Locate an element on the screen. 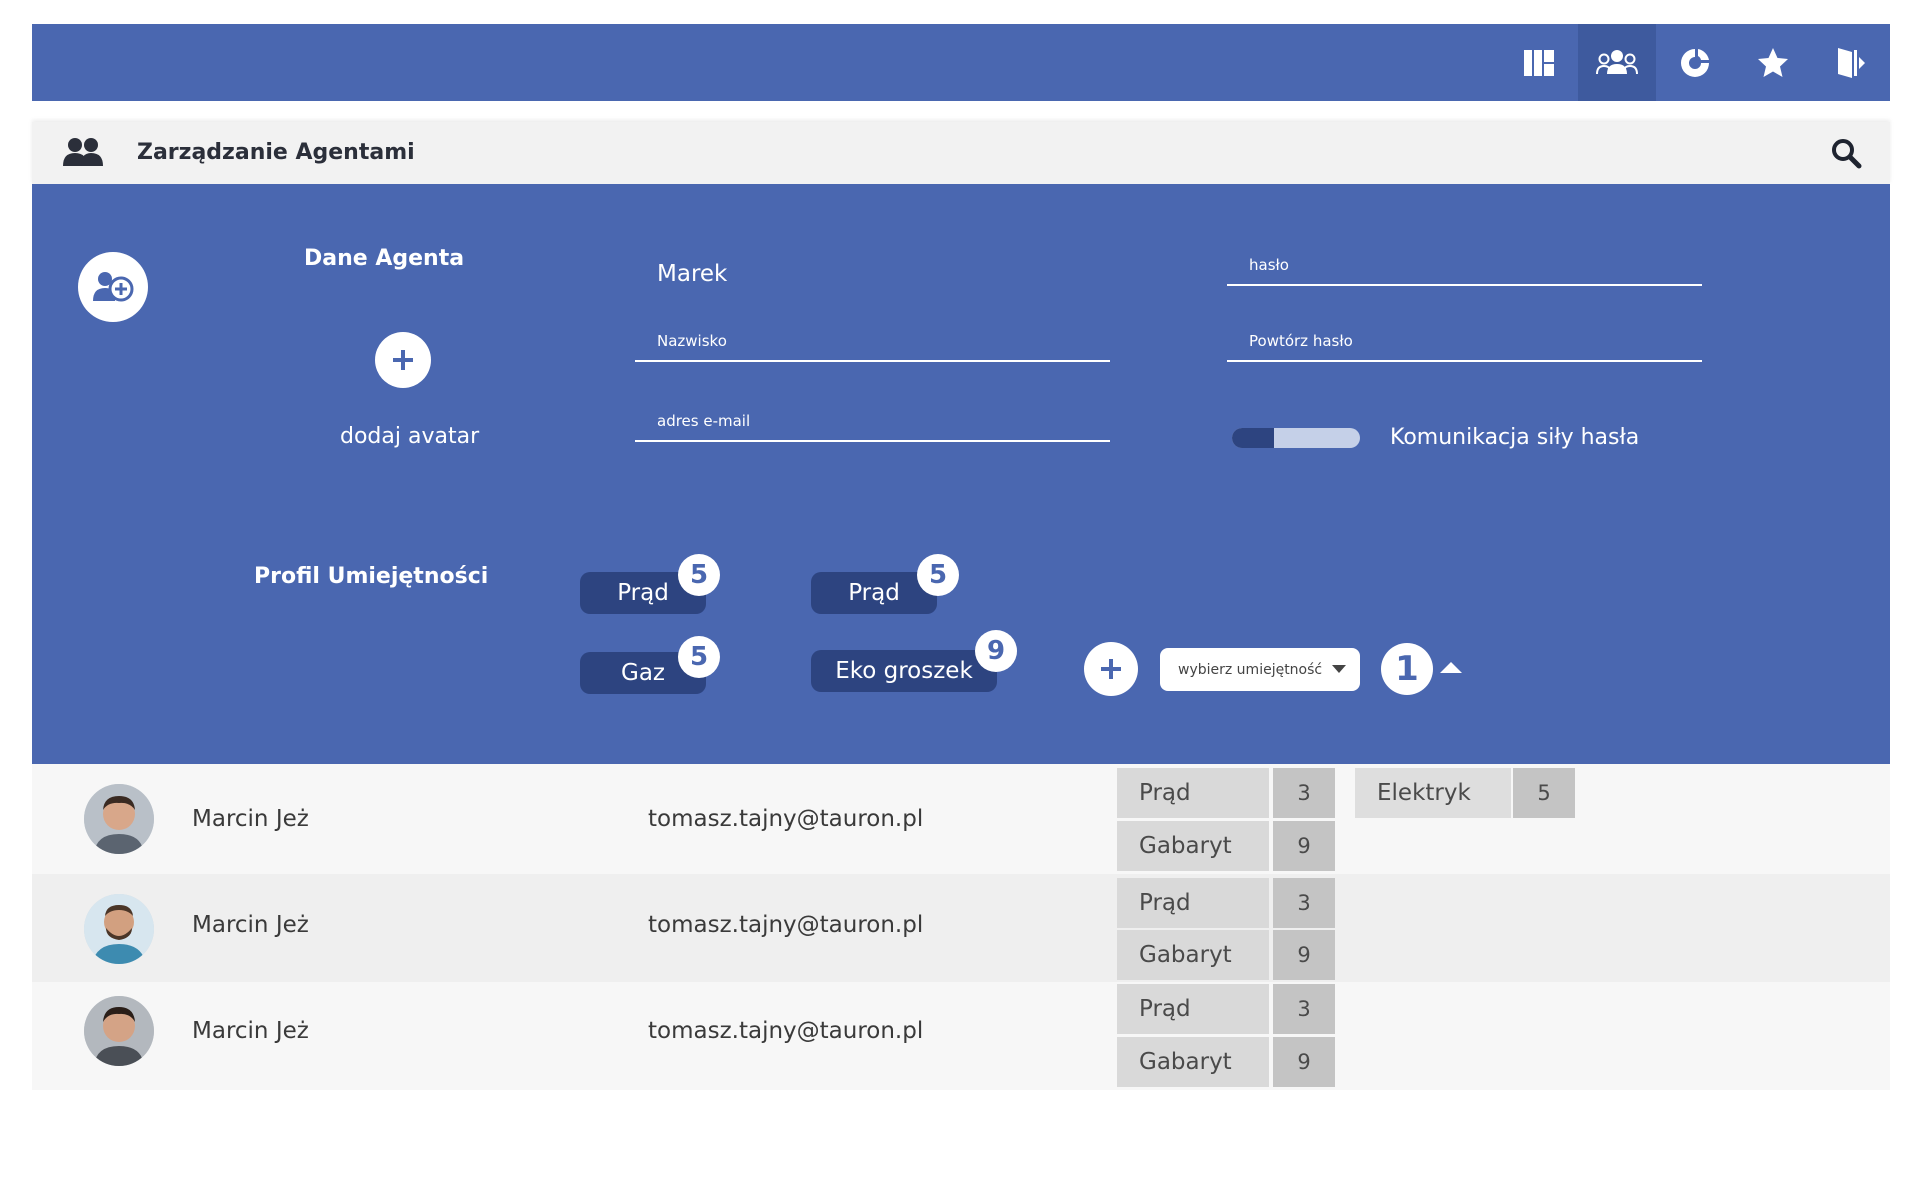  password-input is located at coordinates (1464, 265).